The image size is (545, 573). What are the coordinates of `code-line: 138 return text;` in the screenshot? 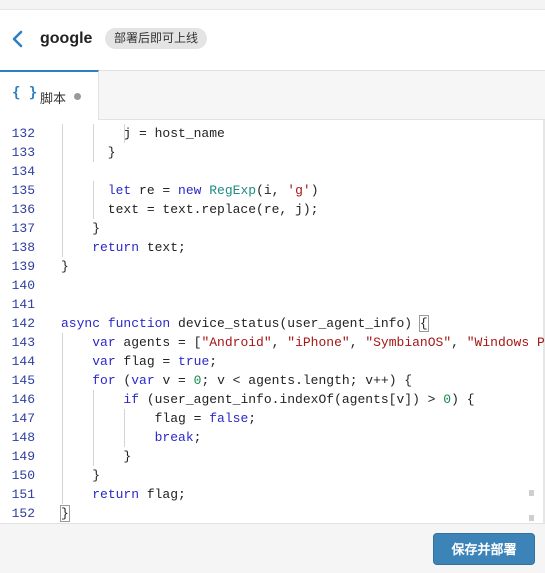 It's located at (265, 247).